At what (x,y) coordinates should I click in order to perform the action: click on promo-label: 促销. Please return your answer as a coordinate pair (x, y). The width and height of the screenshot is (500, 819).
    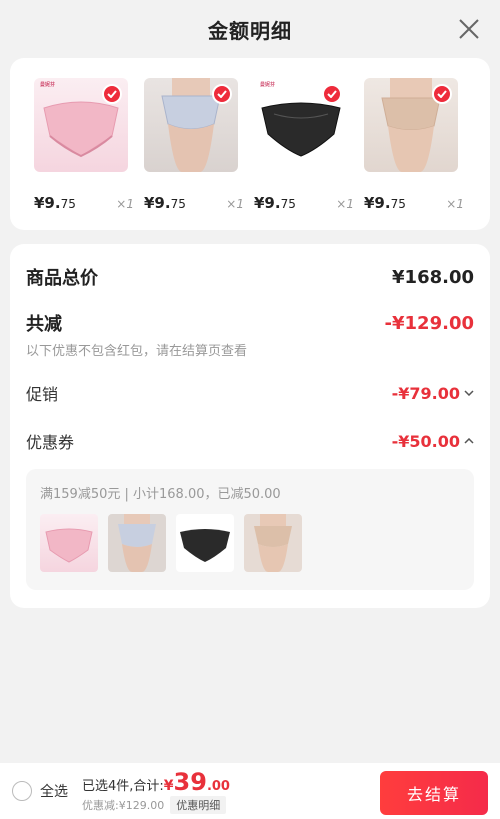
    Looking at the image, I should click on (42, 394).